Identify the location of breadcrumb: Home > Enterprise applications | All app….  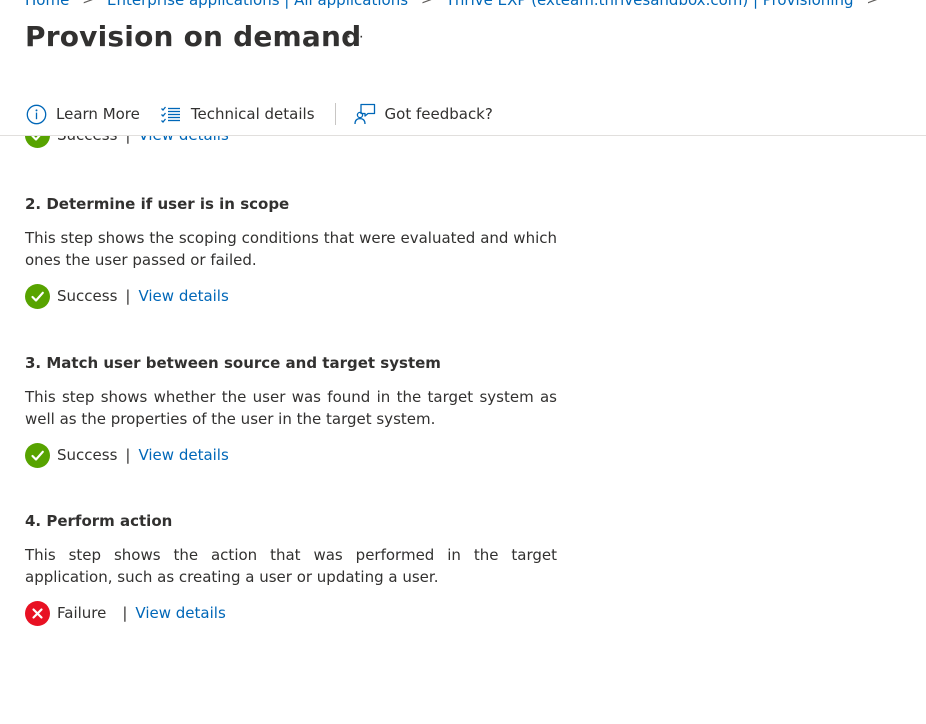
(458, 5).